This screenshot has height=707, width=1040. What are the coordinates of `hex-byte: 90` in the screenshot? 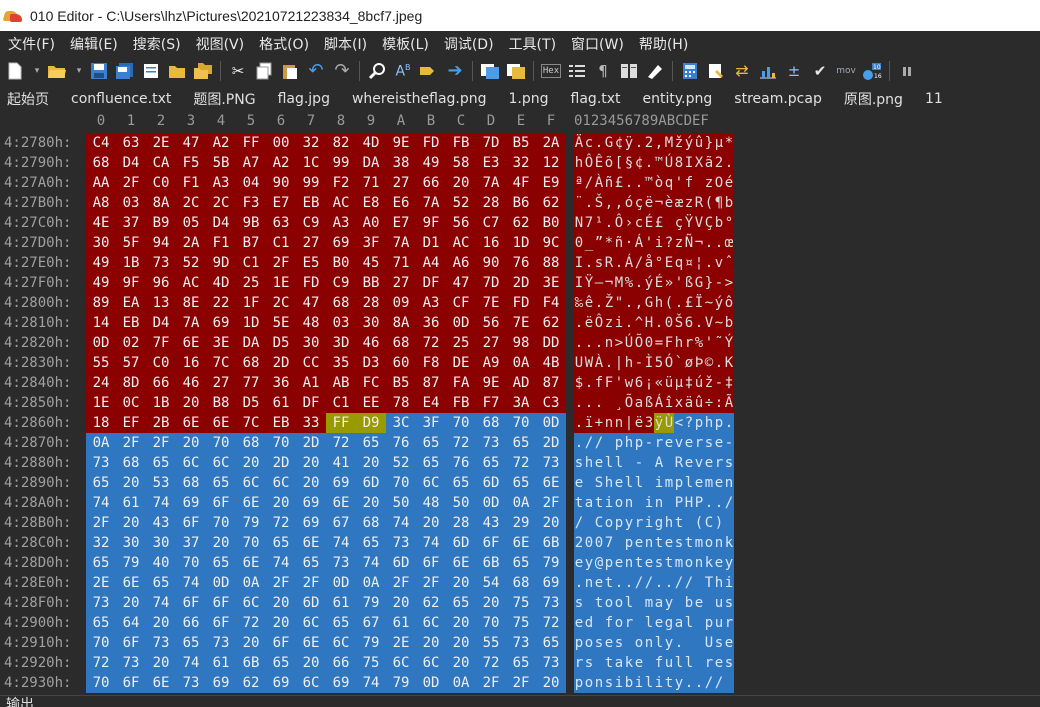 It's located at (491, 263).